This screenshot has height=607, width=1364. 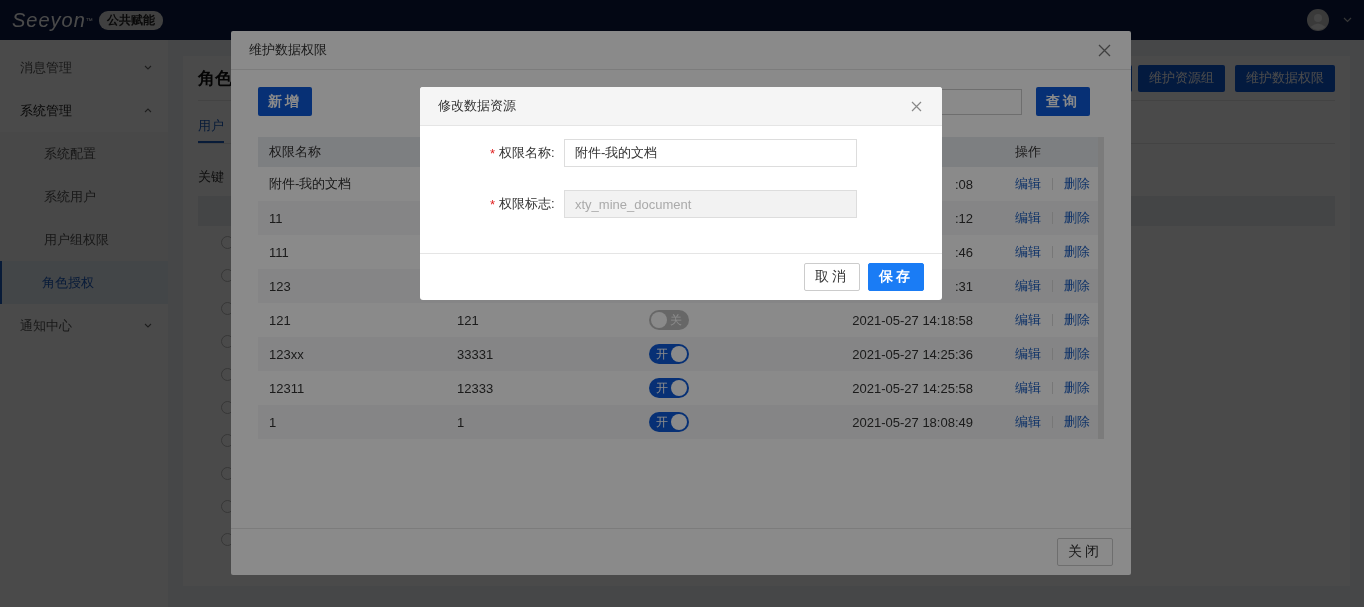 I want to click on table-cell-text: :08, so click(x=963, y=184).